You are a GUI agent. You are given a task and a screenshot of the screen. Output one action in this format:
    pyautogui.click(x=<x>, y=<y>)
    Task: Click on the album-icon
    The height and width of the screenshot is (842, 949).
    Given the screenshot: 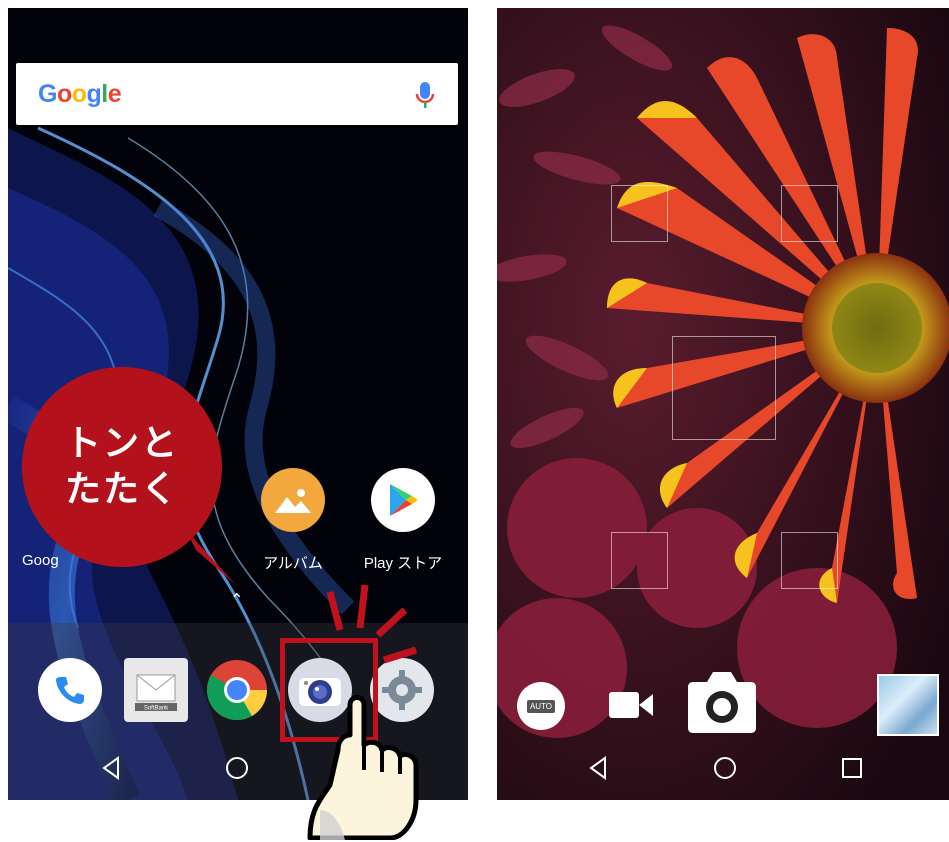 What is the action you would take?
    pyautogui.click(x=293, y=500)
    